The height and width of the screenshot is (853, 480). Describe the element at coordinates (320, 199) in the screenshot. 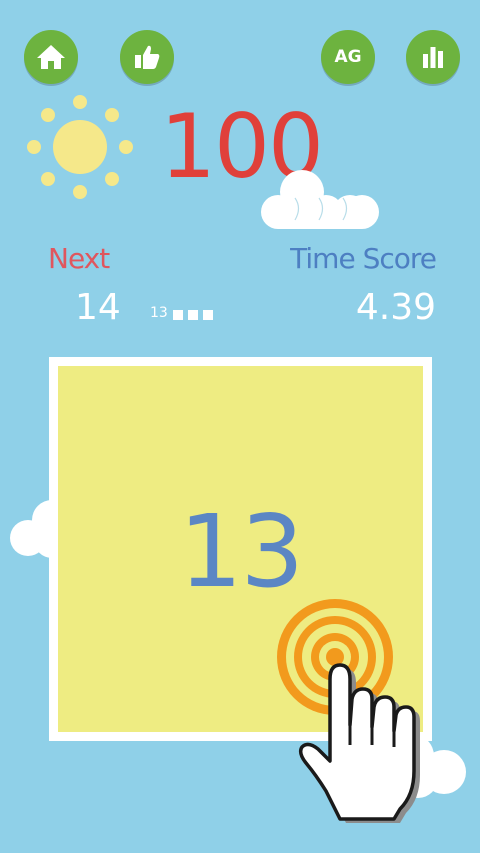

I see `cloud-decoration` at that location.